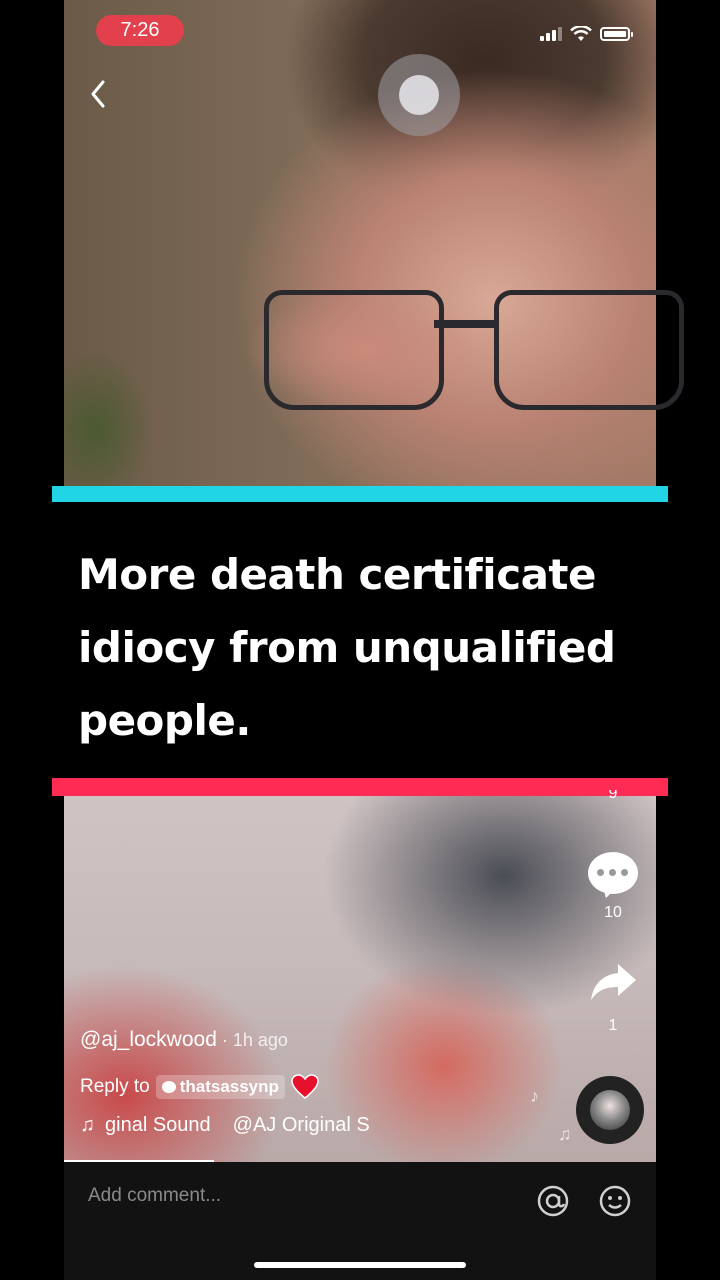 This screenshot has width=720, height=1280. I want to click on emoji-icon, so click(615, 1201).